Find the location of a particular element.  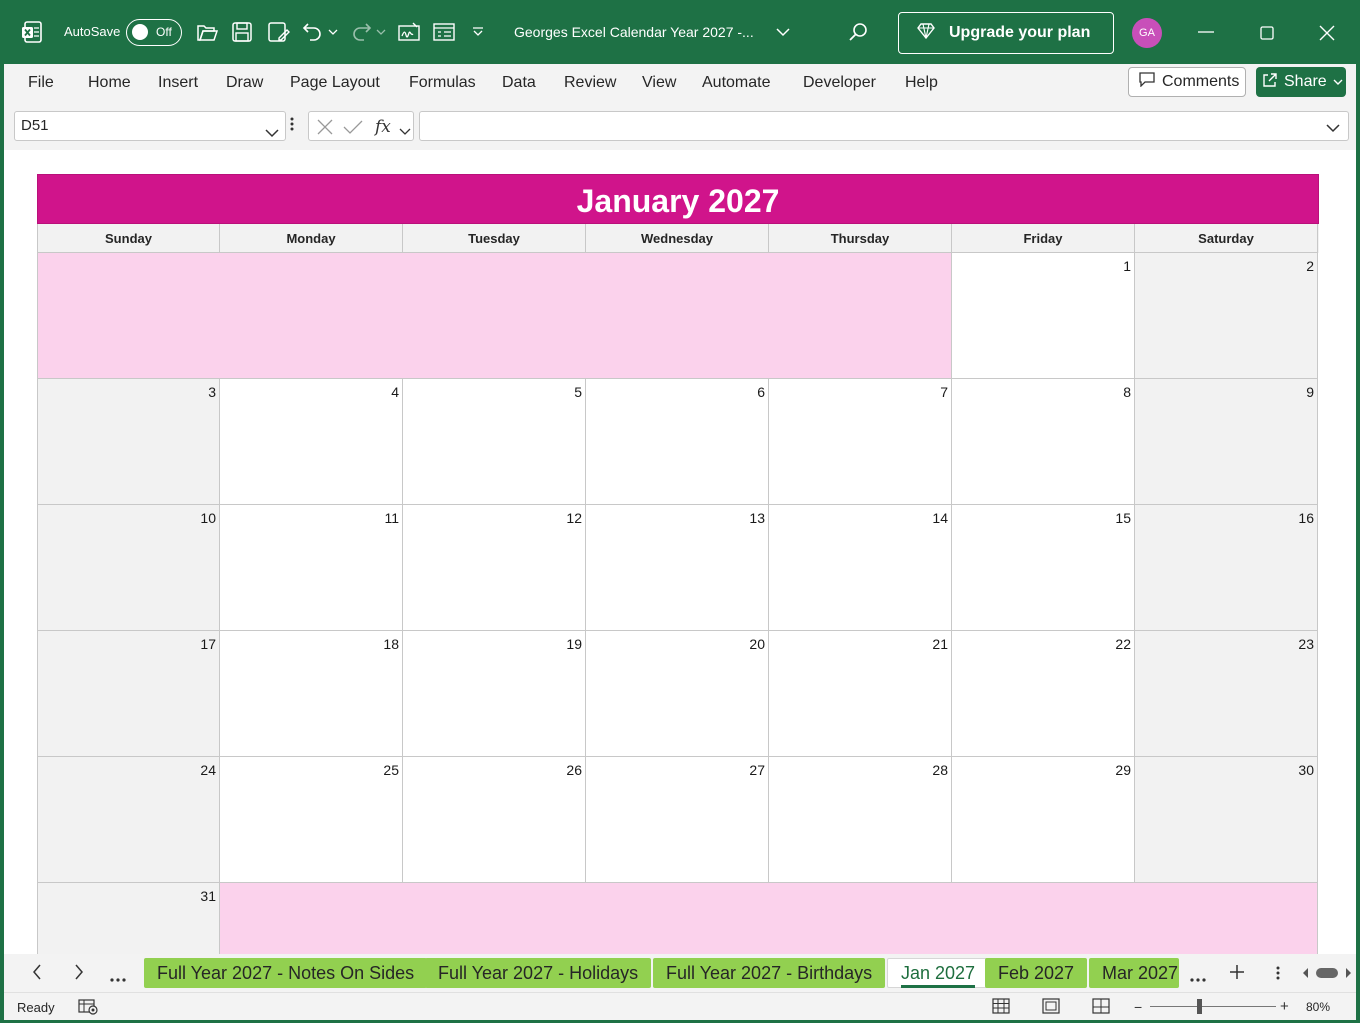

day-cell: 21 is located at coordinates (860, 694).